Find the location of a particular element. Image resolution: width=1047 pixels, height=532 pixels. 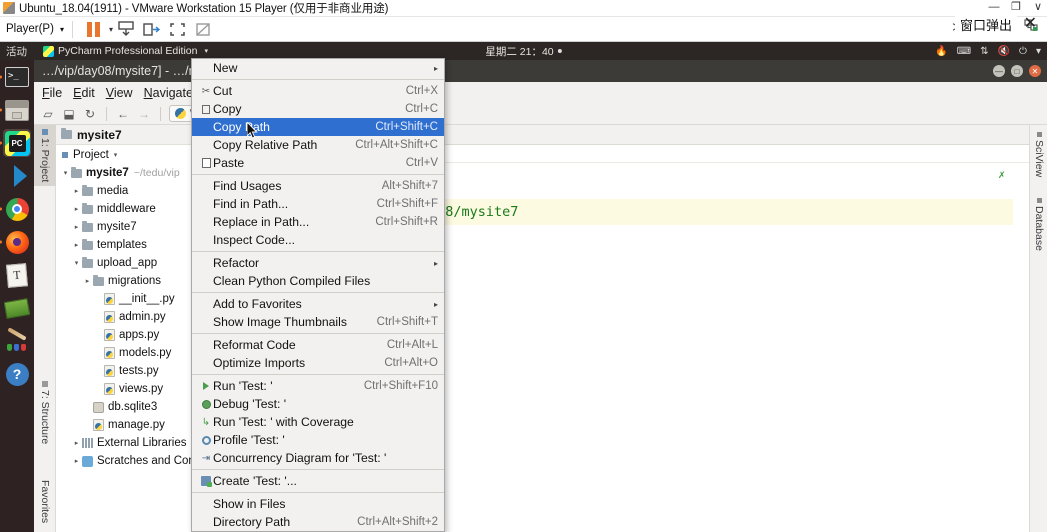

dock-item-text-editor: T is located at coordinates (17, 275).